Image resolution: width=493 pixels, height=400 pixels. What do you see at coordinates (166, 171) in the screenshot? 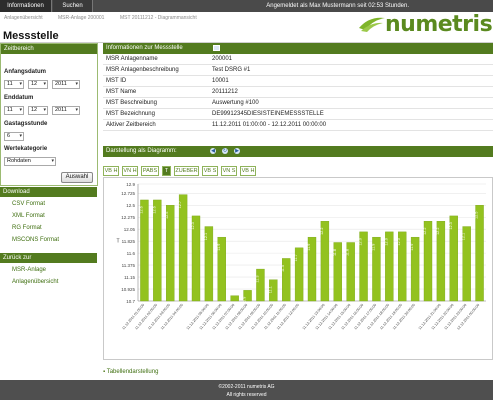
I see `chart-tab: T` at bounding box center [166, 171].